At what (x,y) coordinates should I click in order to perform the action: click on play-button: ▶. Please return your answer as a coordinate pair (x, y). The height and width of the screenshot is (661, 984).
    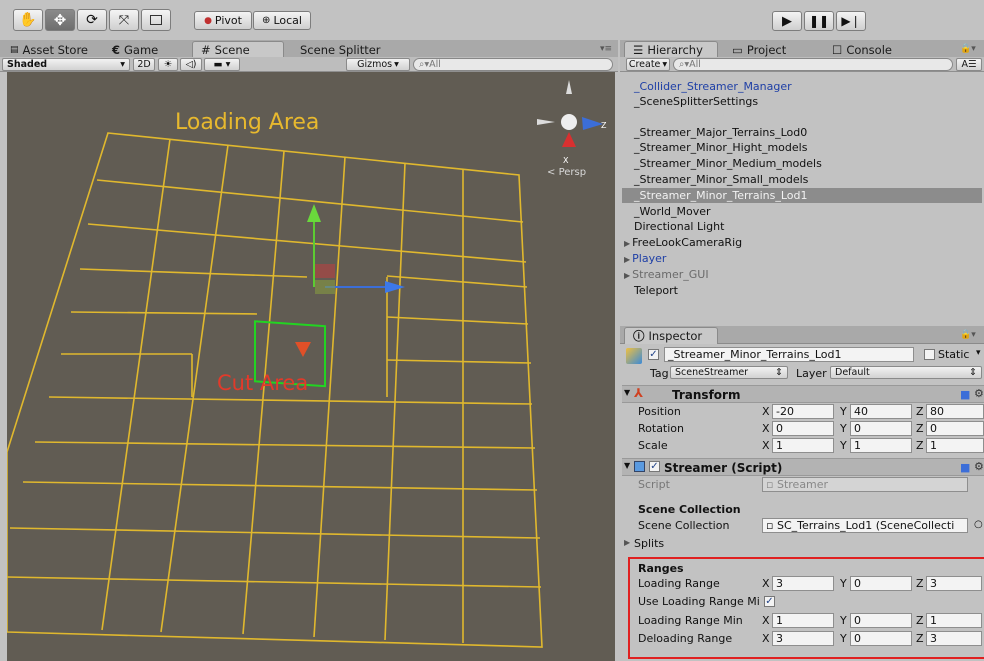
    Looking at the image, I should click on (787, 21).